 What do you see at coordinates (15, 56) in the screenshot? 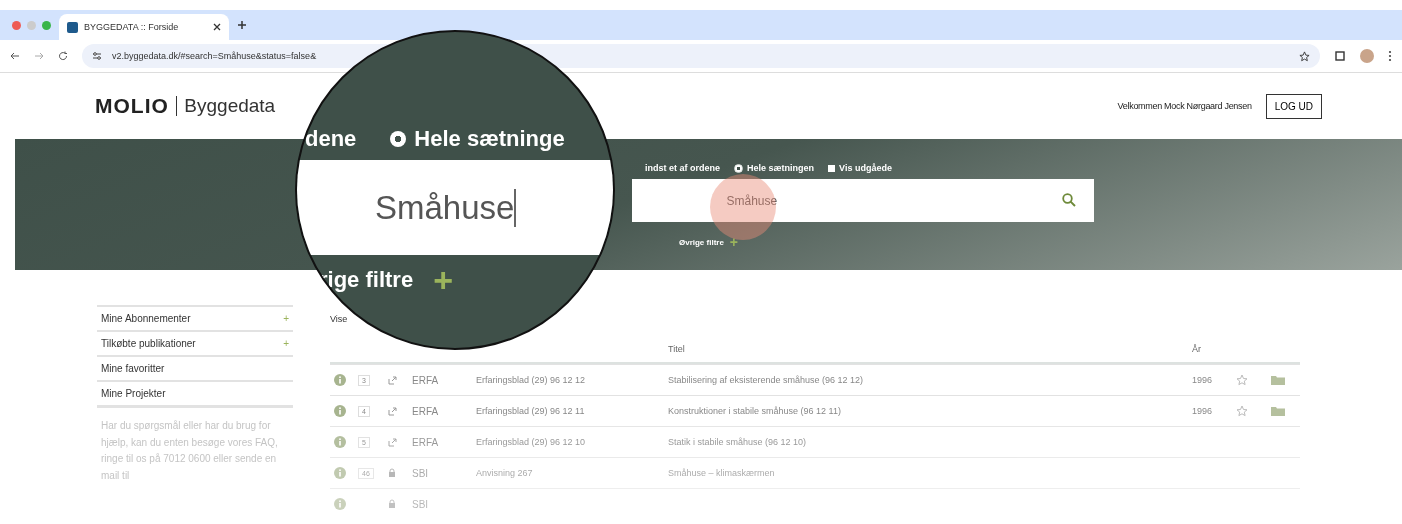
I see `back-icon` at bounding box center [15, 56].